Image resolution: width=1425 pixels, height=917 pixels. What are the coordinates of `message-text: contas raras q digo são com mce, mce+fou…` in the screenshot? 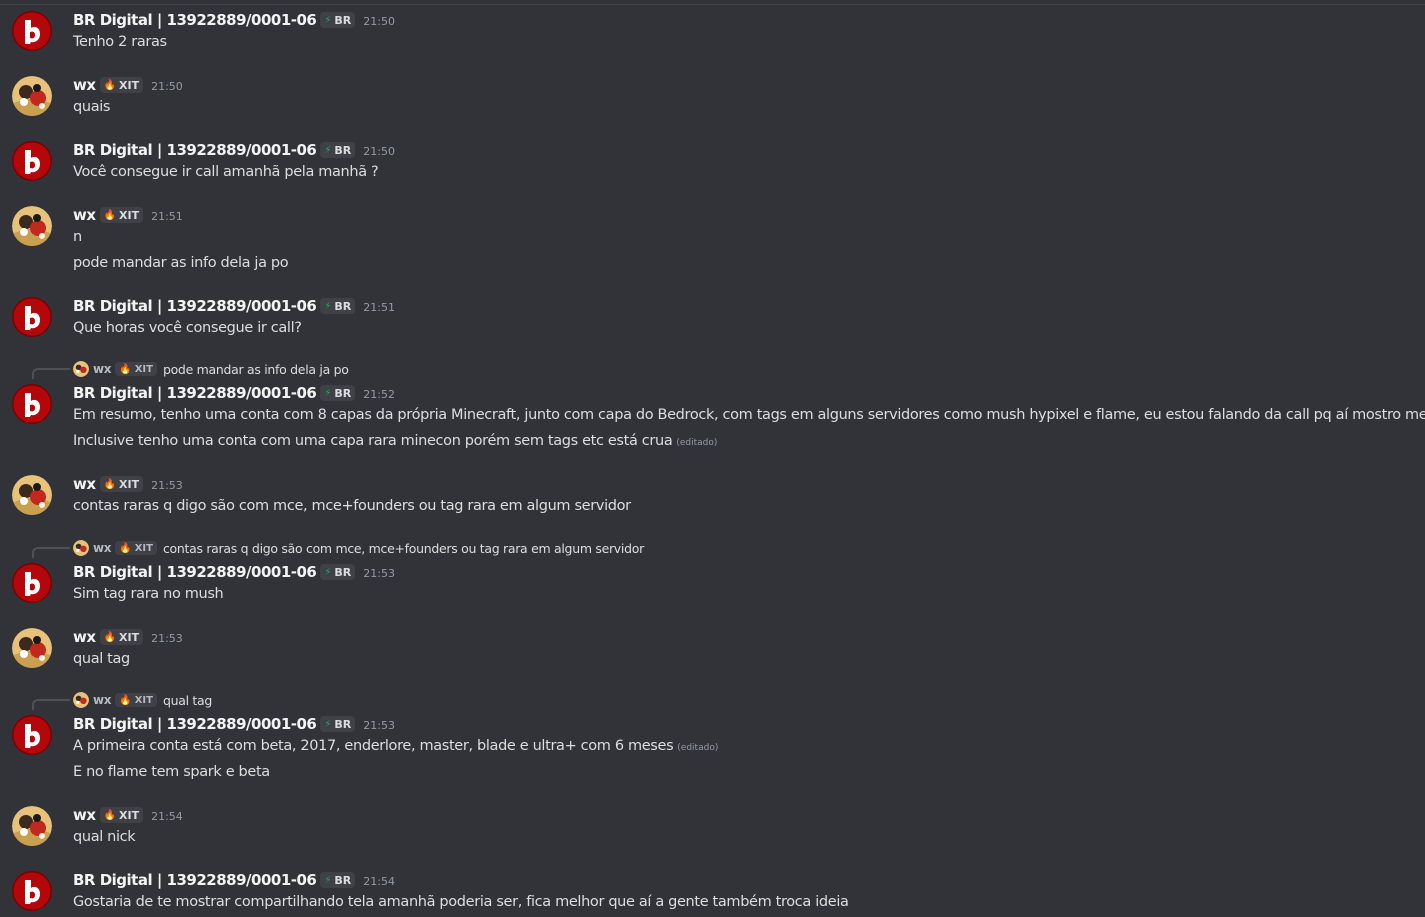 It's located at (352, 506).